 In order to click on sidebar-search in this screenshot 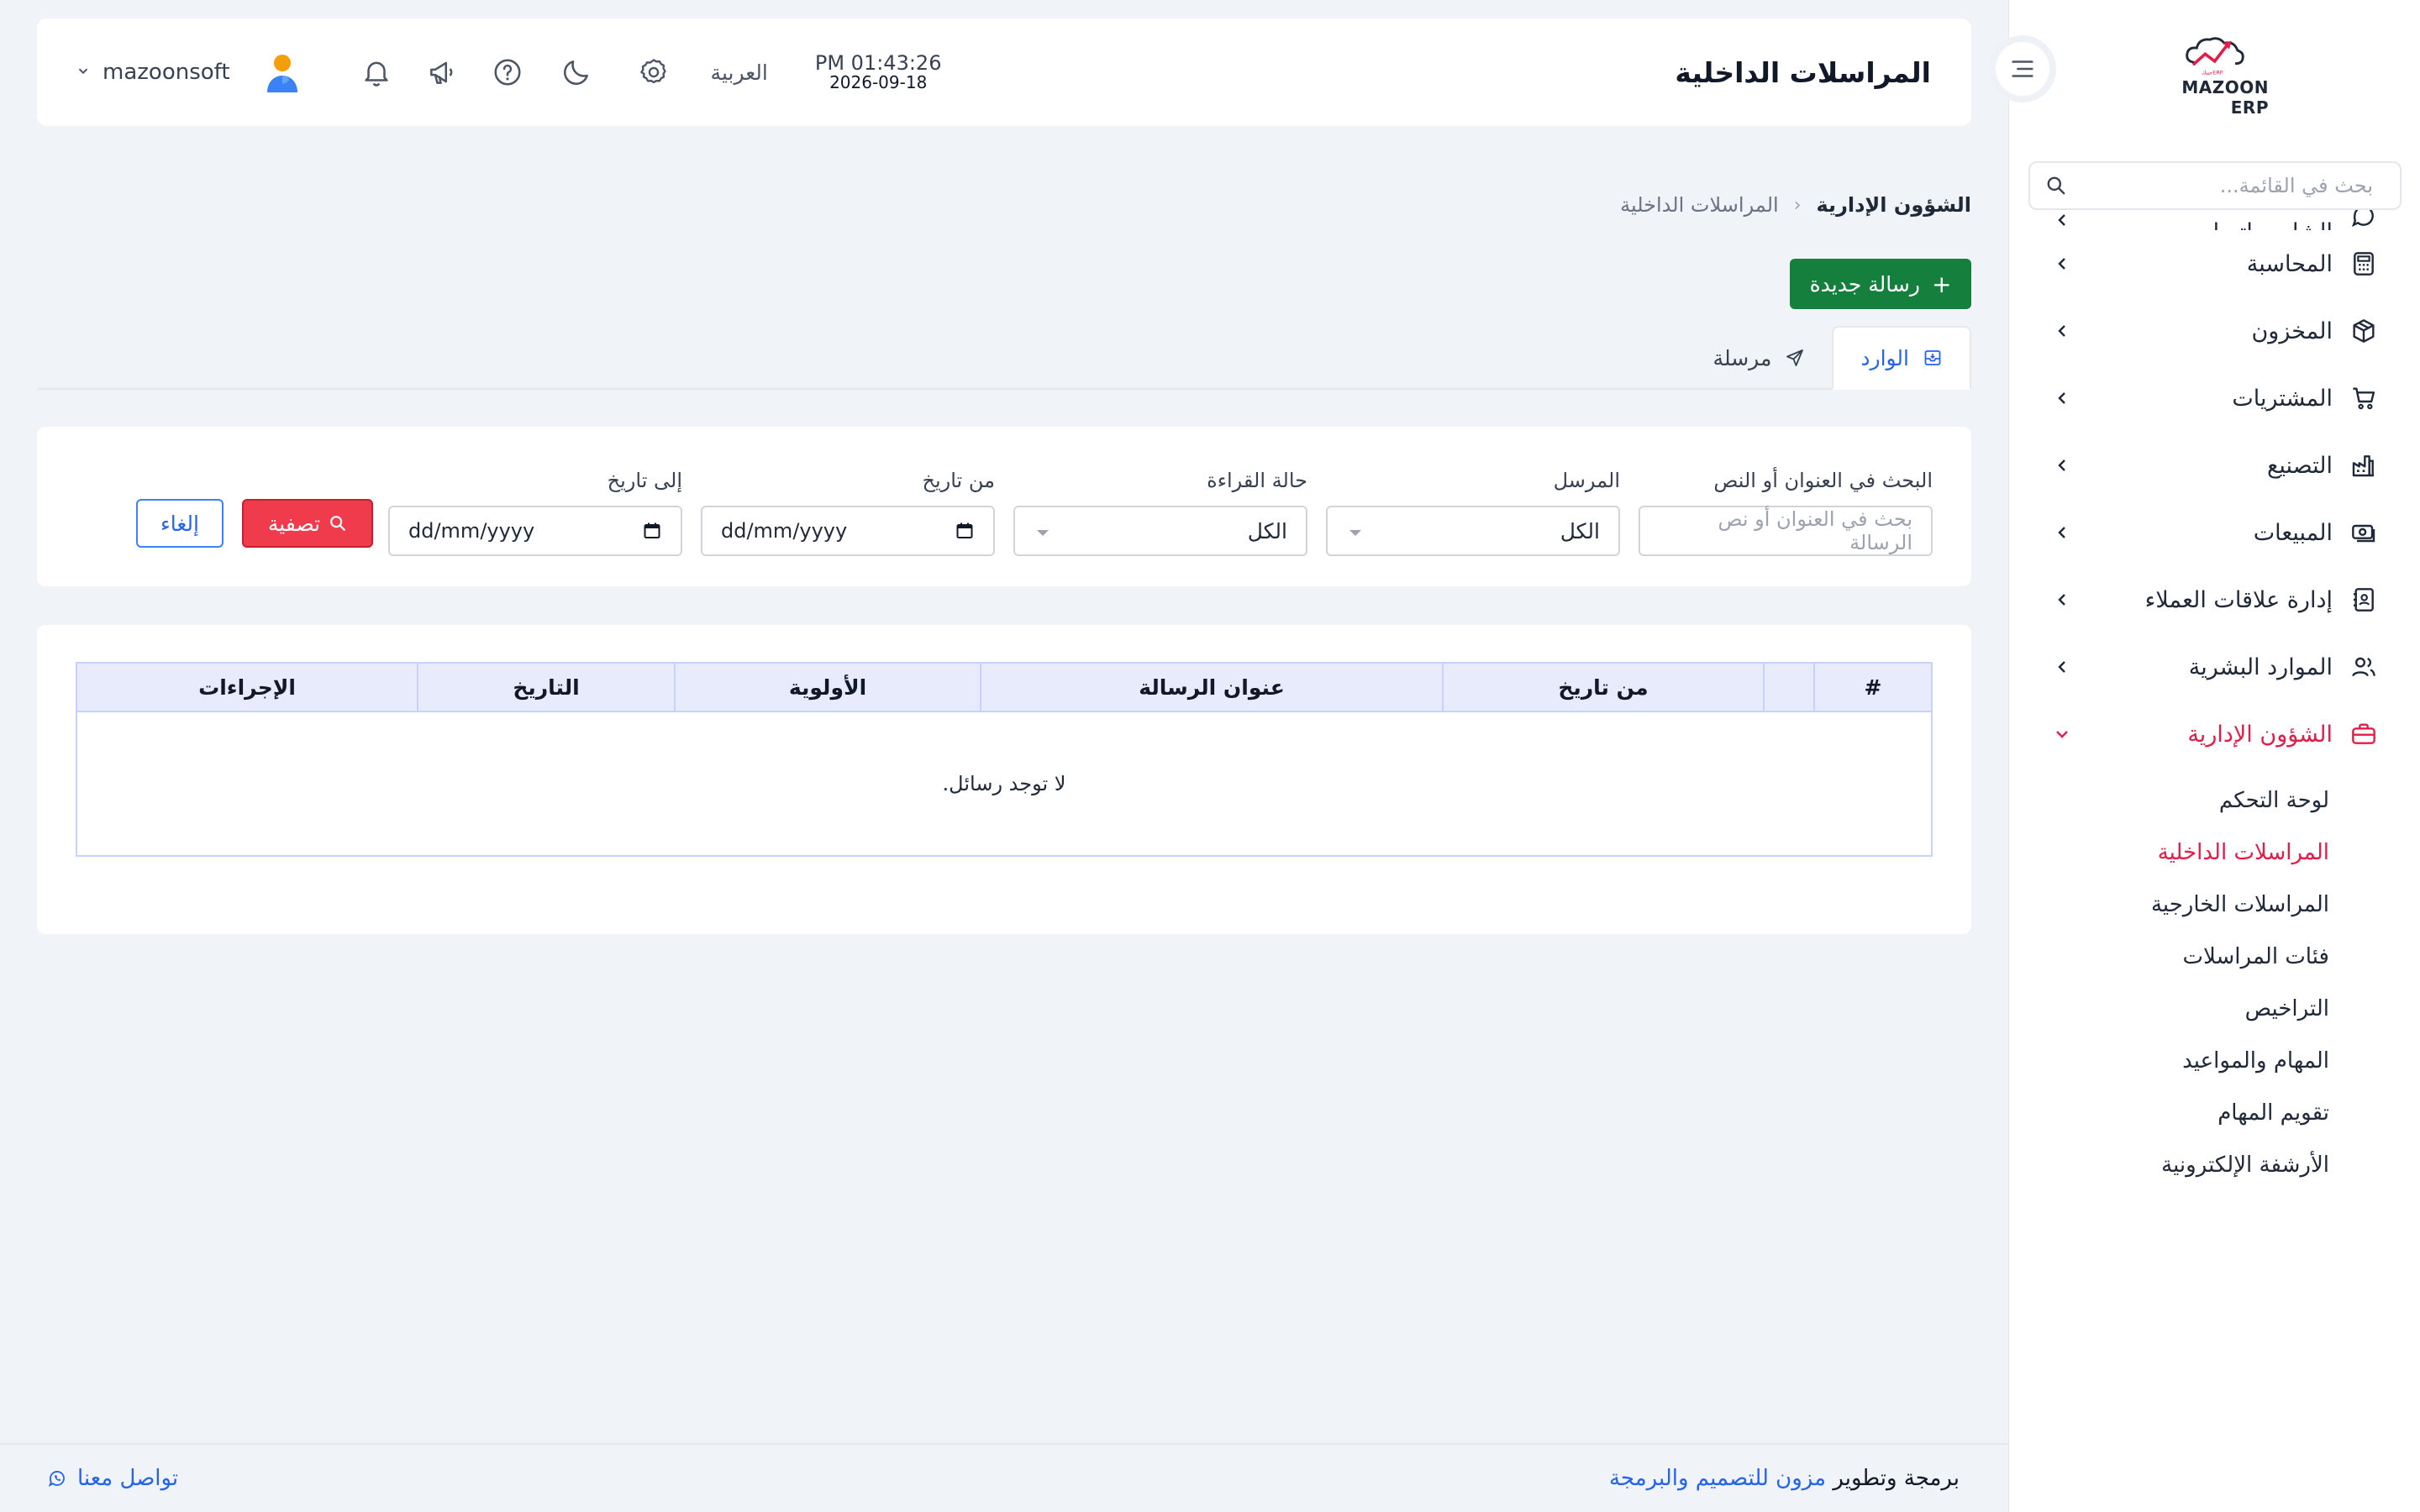, I will do `click(2215, 185)`.